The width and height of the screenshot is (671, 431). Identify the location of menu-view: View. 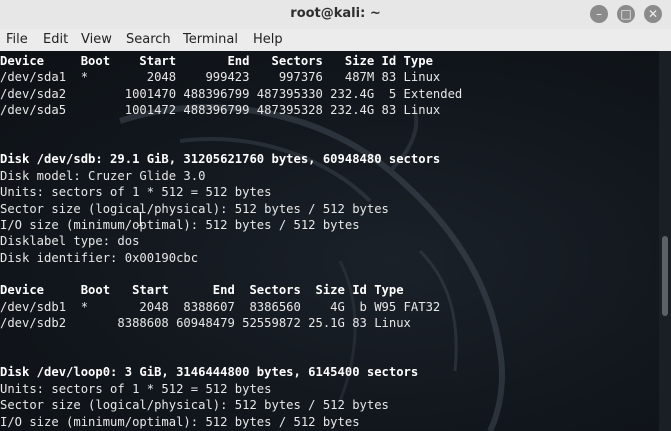
(96, 39).